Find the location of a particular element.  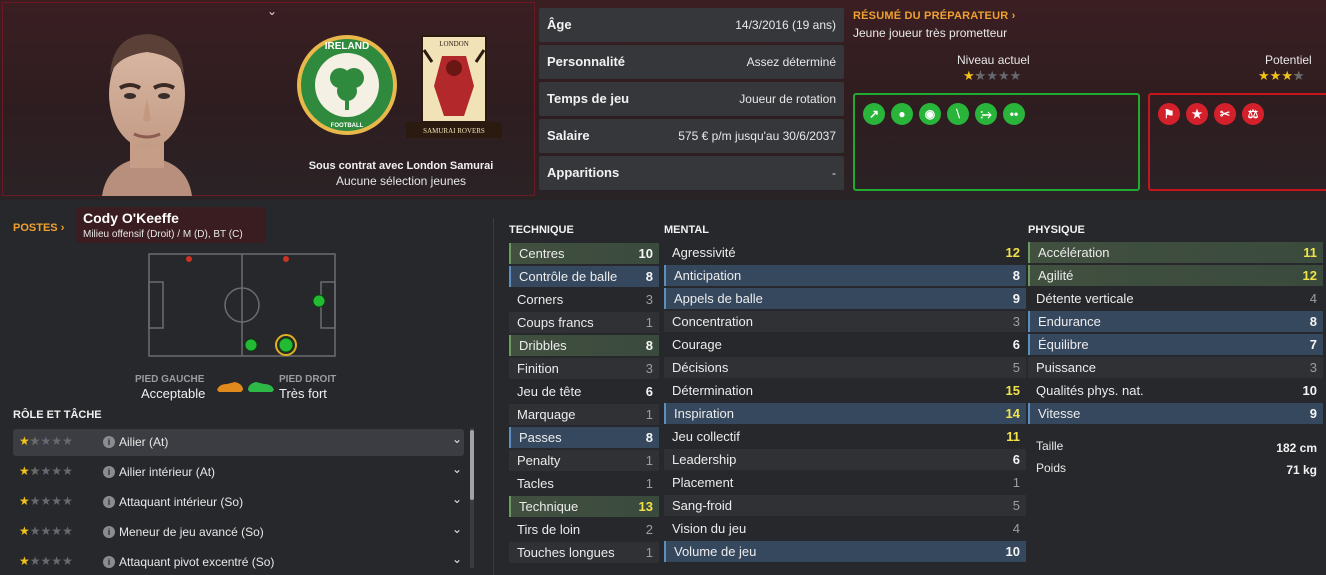

attribute-name: Accélération is located at coordinates (1074, 252).